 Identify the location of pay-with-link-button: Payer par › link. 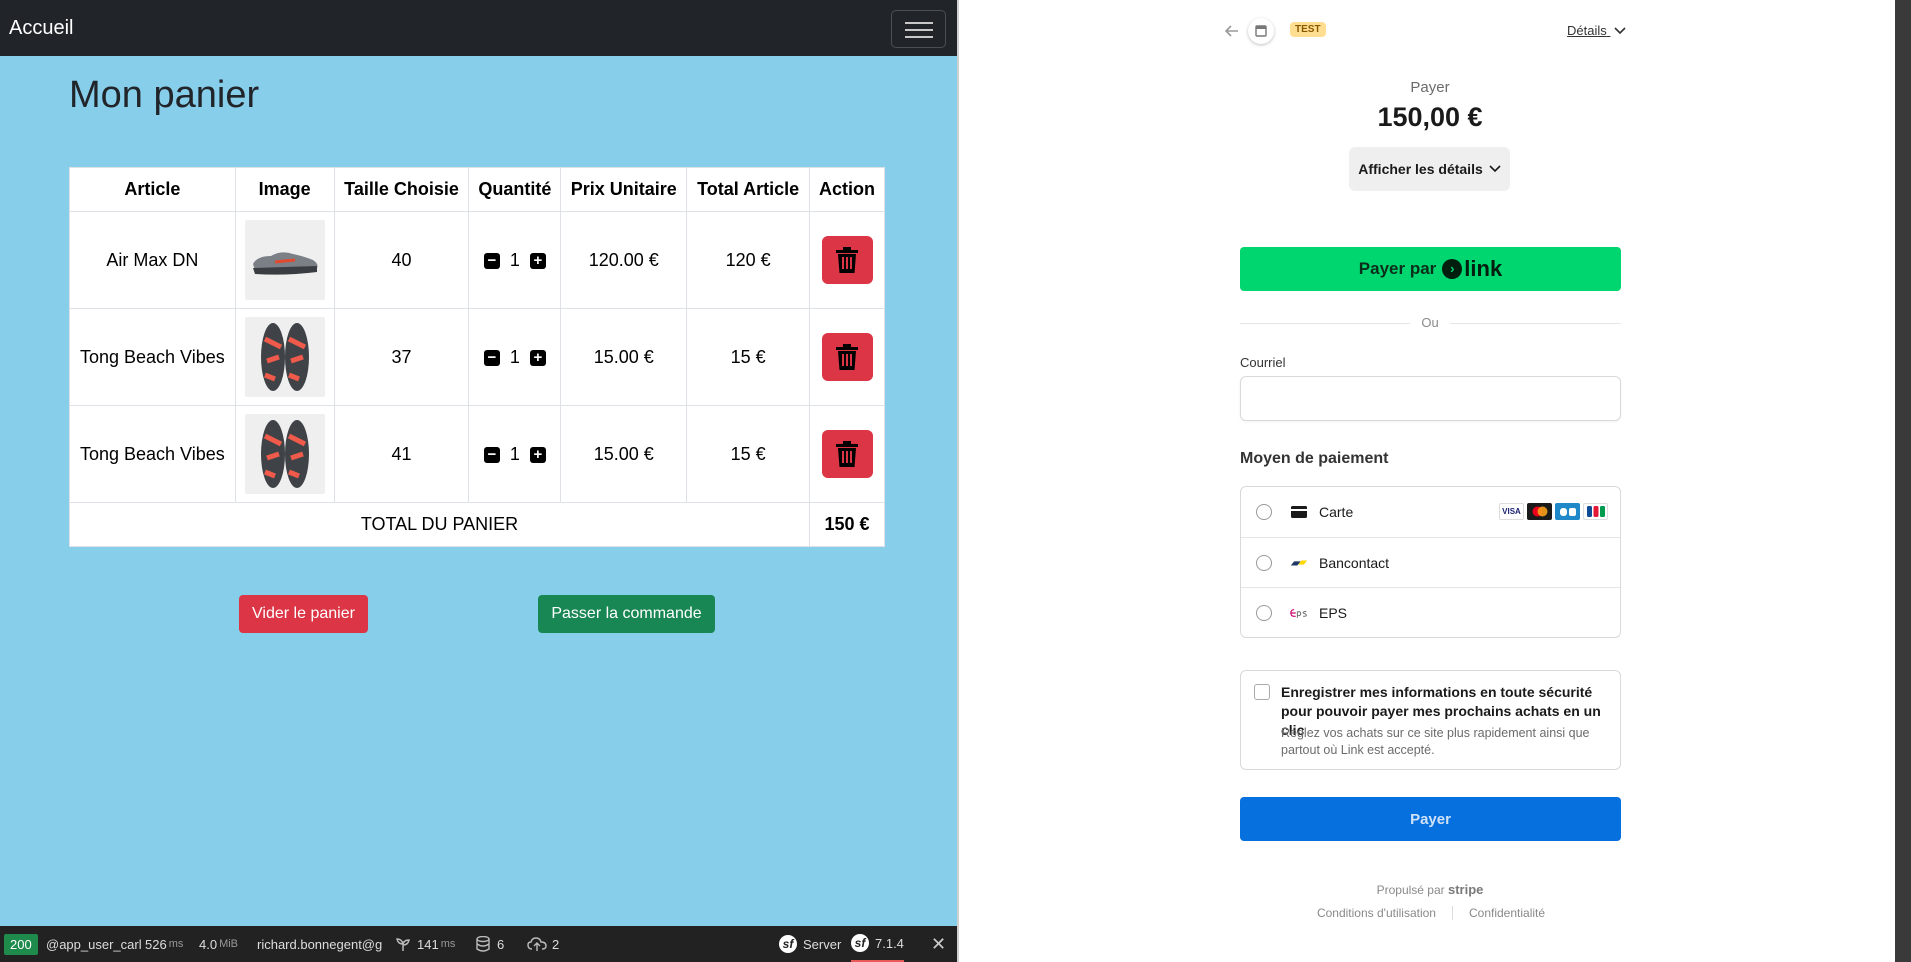
(1430, 269).